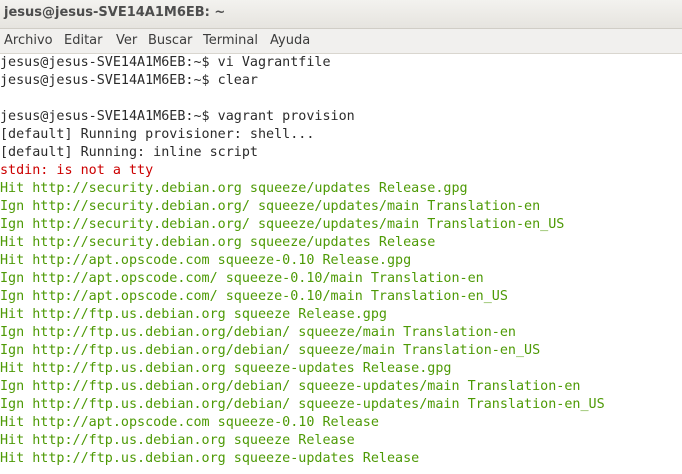 The height and width of the screenshot is (474, 682). Describe the element at coordinates (341, 41) in the screenshot. I see `menu-bar: Archivo Editar Ver Buscar Terminal Ayuda` at that location.